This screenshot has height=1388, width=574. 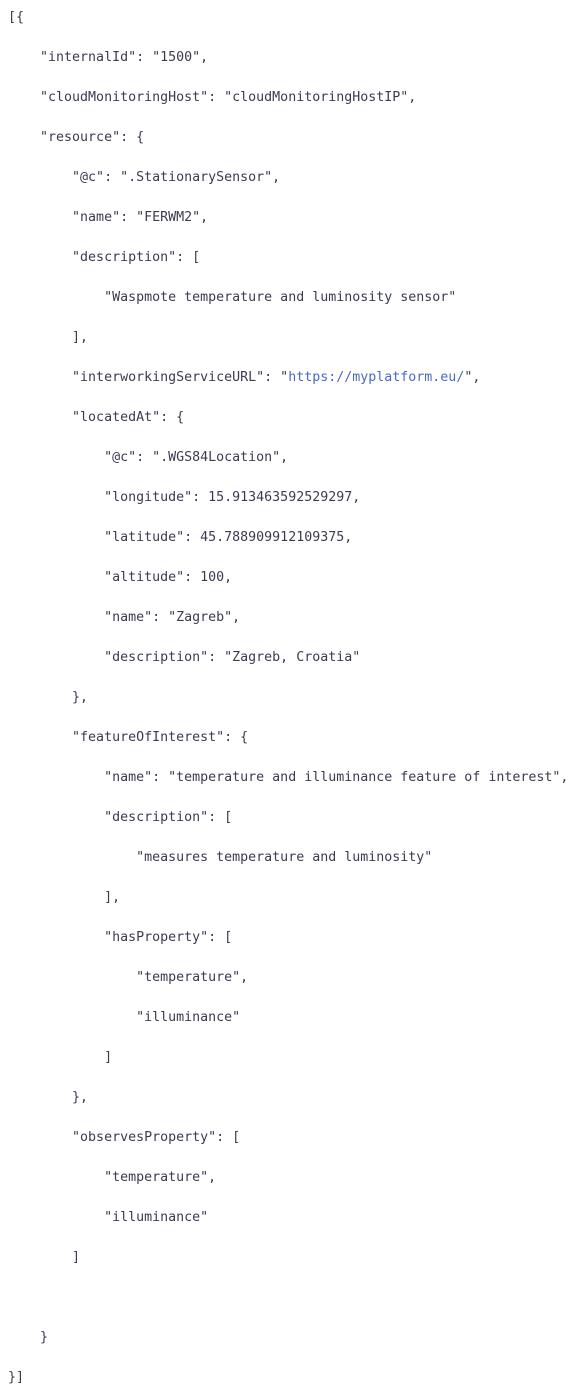 I want to click on code-text: }], so click(x=16, y=1377).